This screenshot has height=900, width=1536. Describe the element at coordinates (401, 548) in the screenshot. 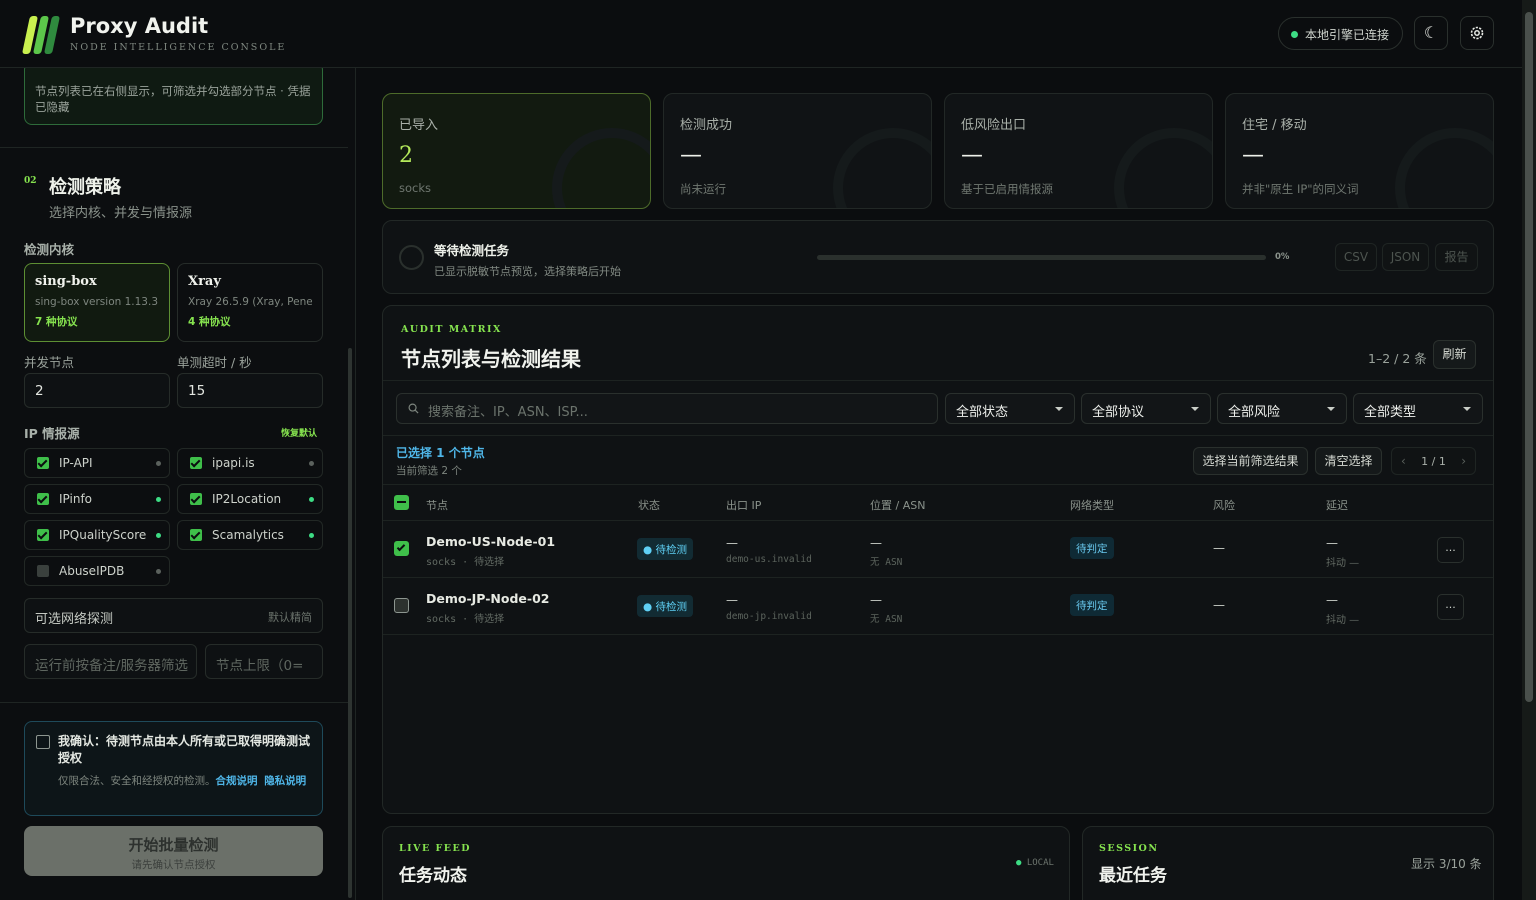

I see `row-checkbox-checked` at that location.